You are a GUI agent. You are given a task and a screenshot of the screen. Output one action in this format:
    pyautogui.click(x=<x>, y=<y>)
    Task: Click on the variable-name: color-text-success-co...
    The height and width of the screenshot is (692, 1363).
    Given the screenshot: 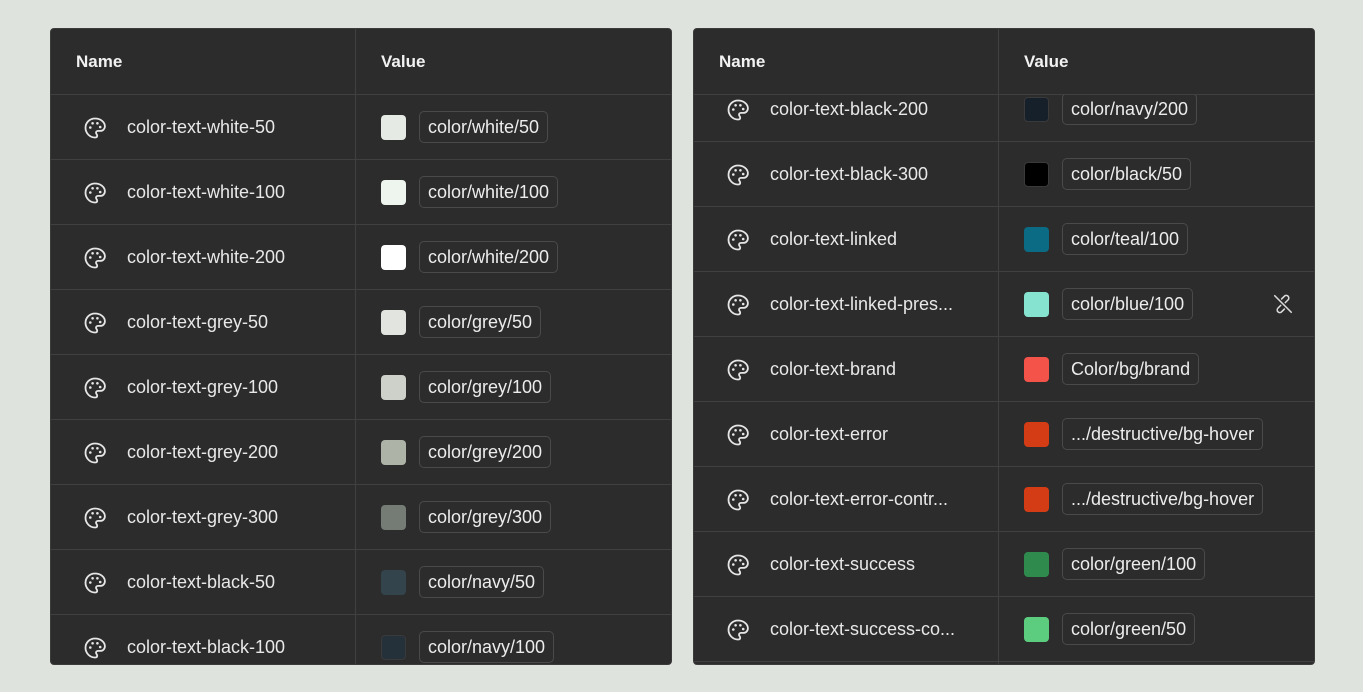 What is the action you would take?
    pyautogui.click(x=862, y=629)
    